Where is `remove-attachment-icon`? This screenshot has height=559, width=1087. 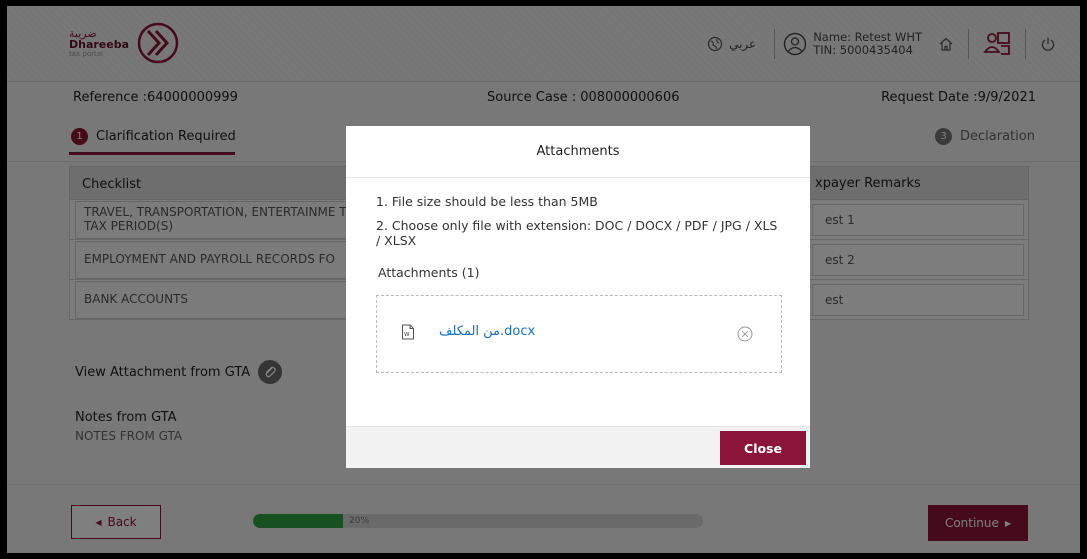 remove-attachment-icon is located at coordinates (745, 334).